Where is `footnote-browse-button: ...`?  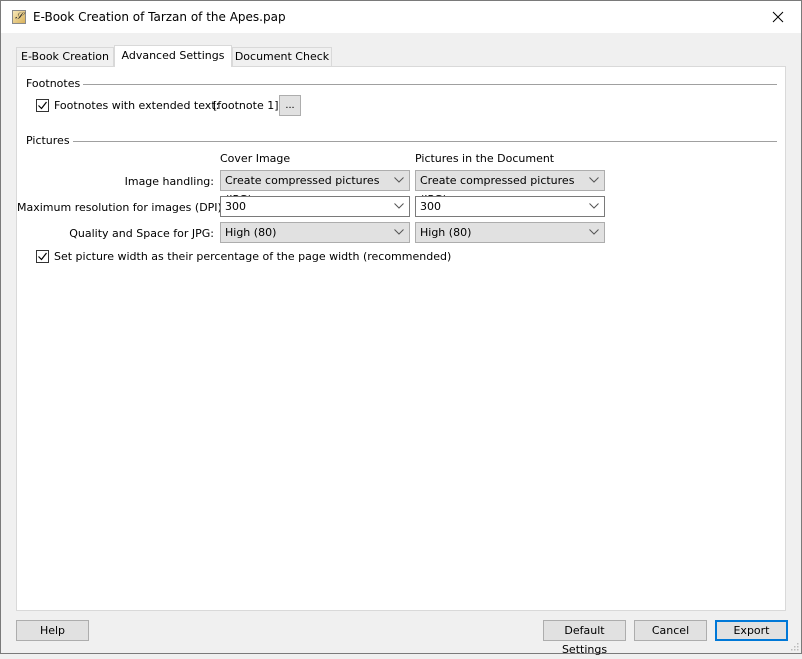
footnote-browse-button: ... is located at coordinates (290, 105).